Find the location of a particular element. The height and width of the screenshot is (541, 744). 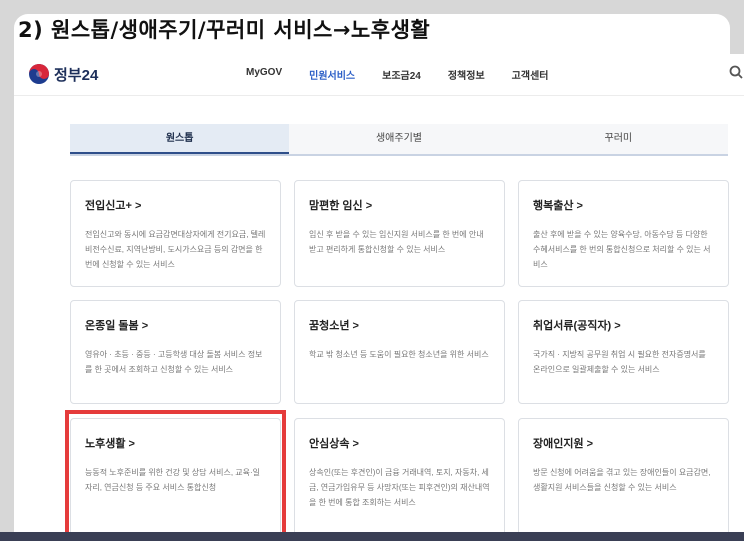

bottom-bar is located at coordinates (372, 536).